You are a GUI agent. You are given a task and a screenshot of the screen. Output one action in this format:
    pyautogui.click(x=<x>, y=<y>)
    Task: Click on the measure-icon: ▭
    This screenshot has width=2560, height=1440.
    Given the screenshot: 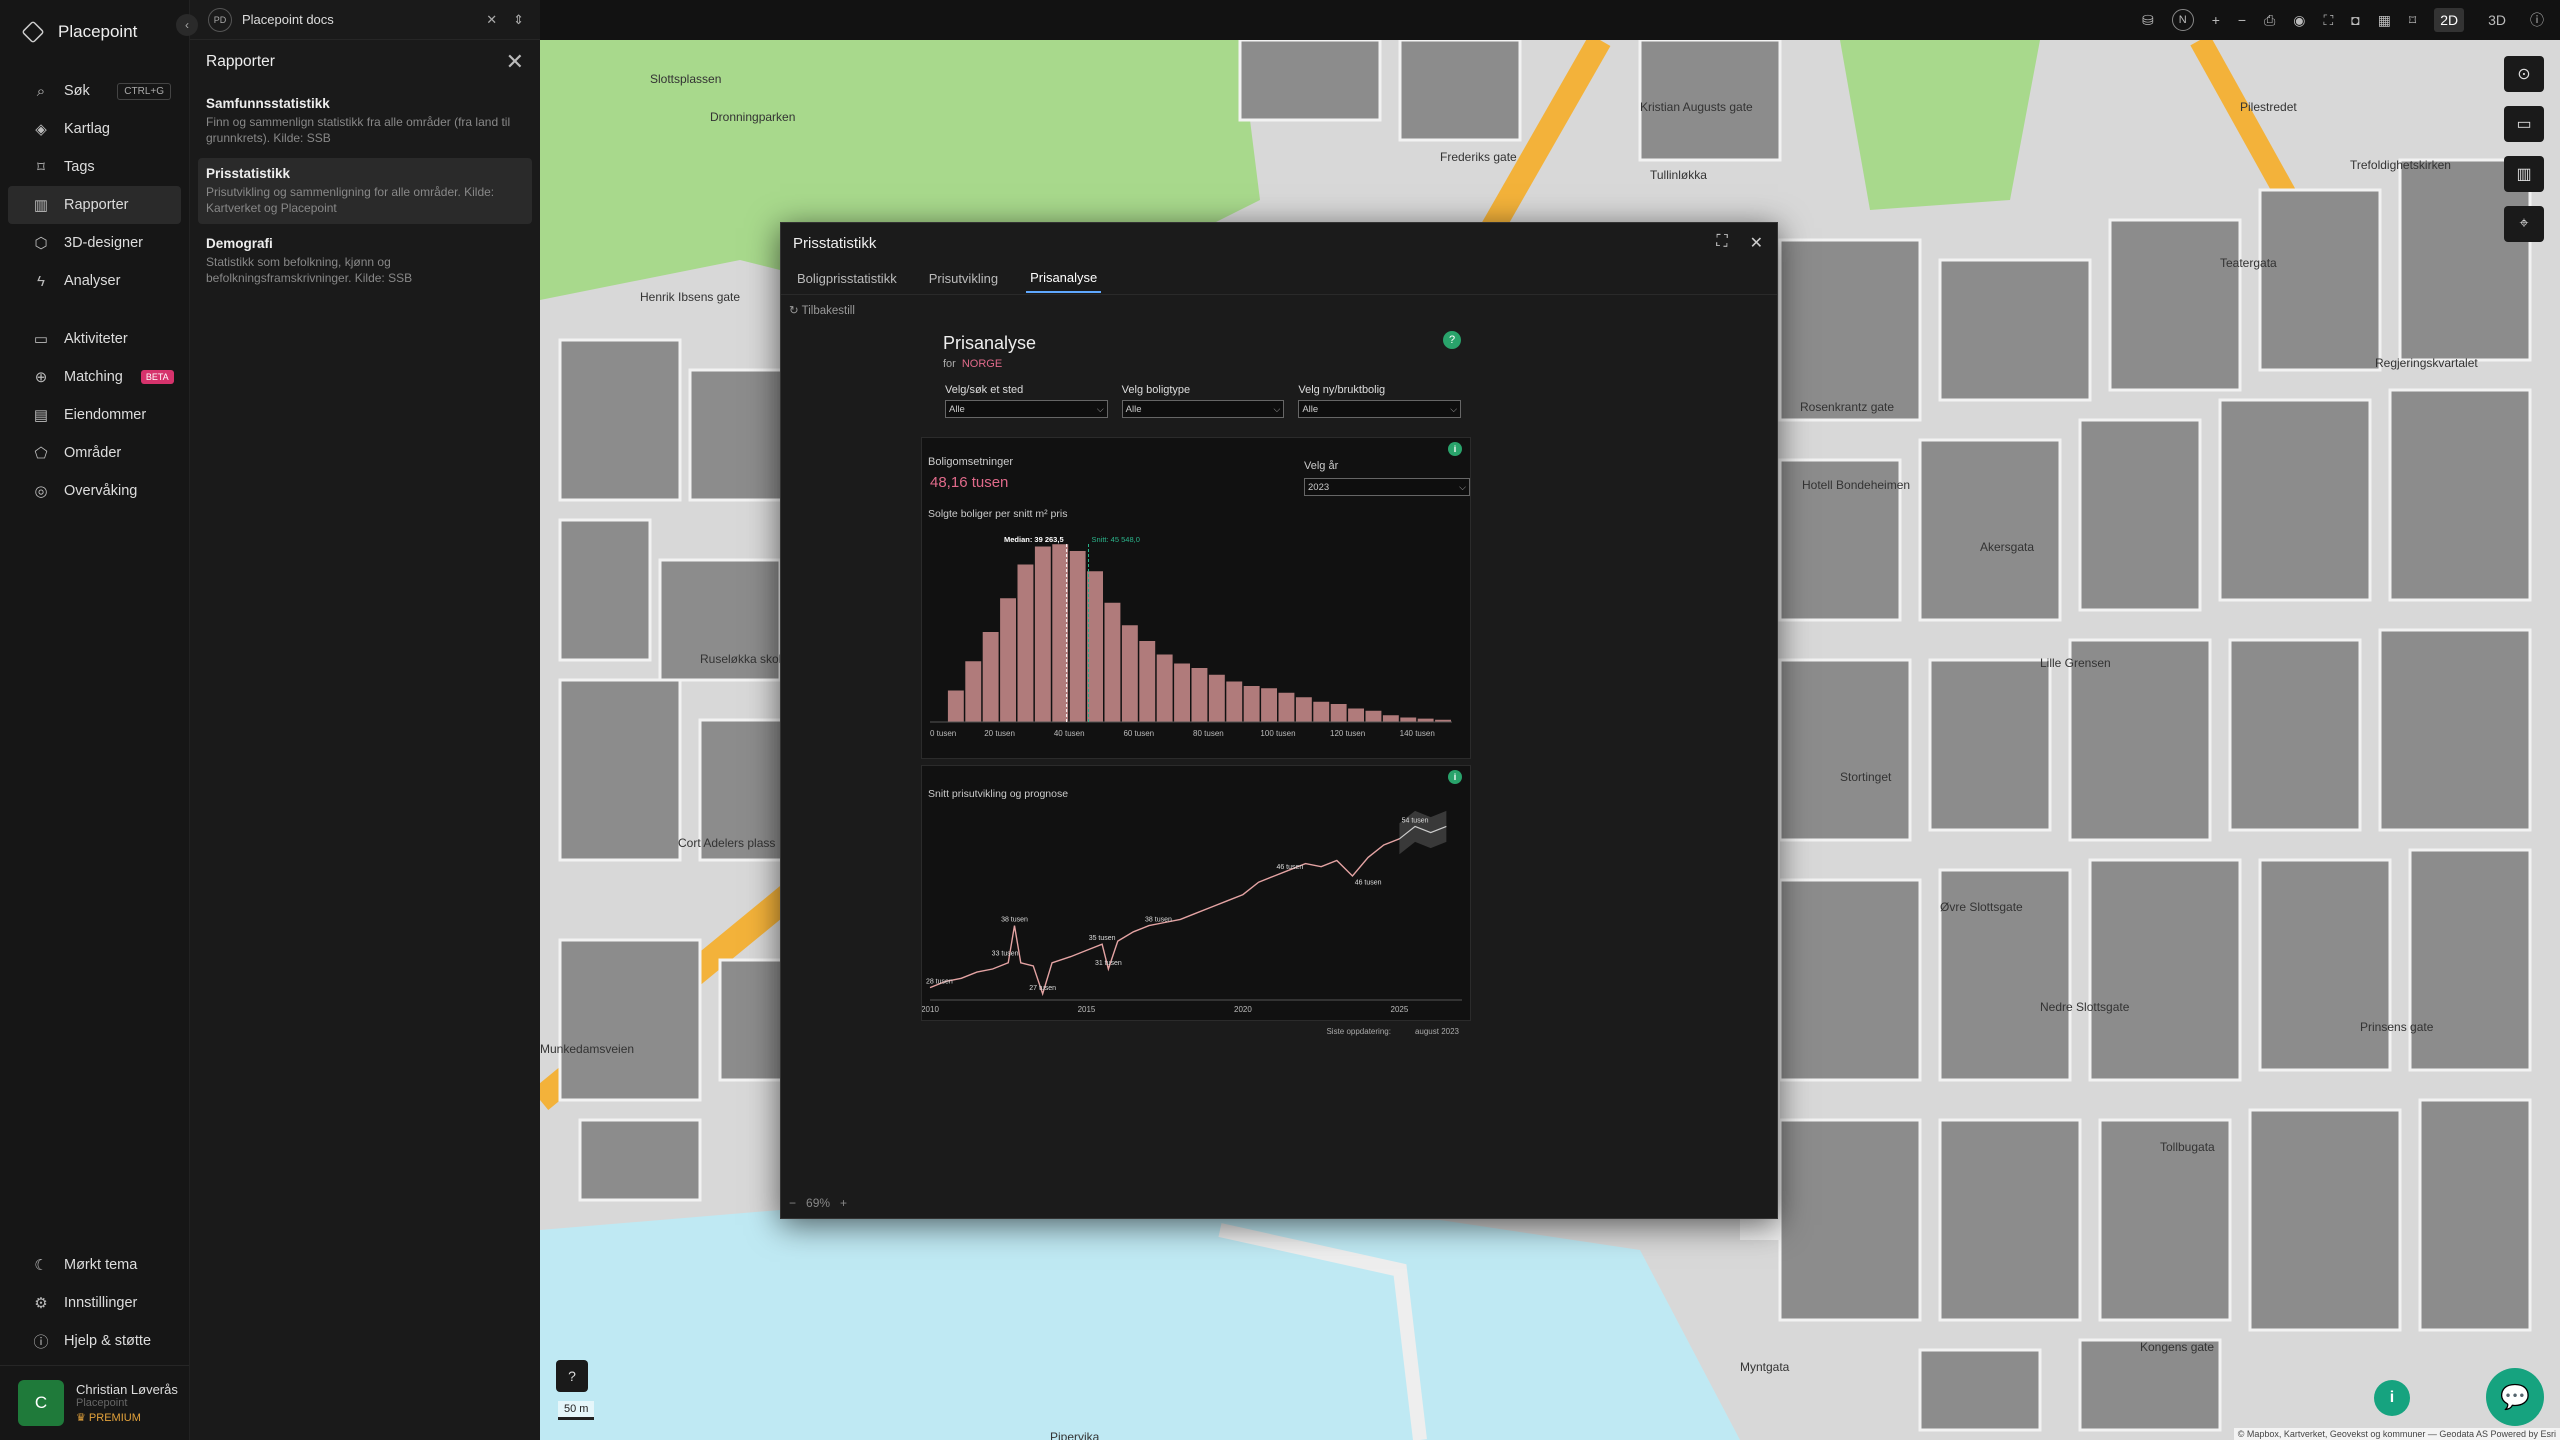 What is the action you would take?
    pyautogui.click(x=2524, y=124)
    